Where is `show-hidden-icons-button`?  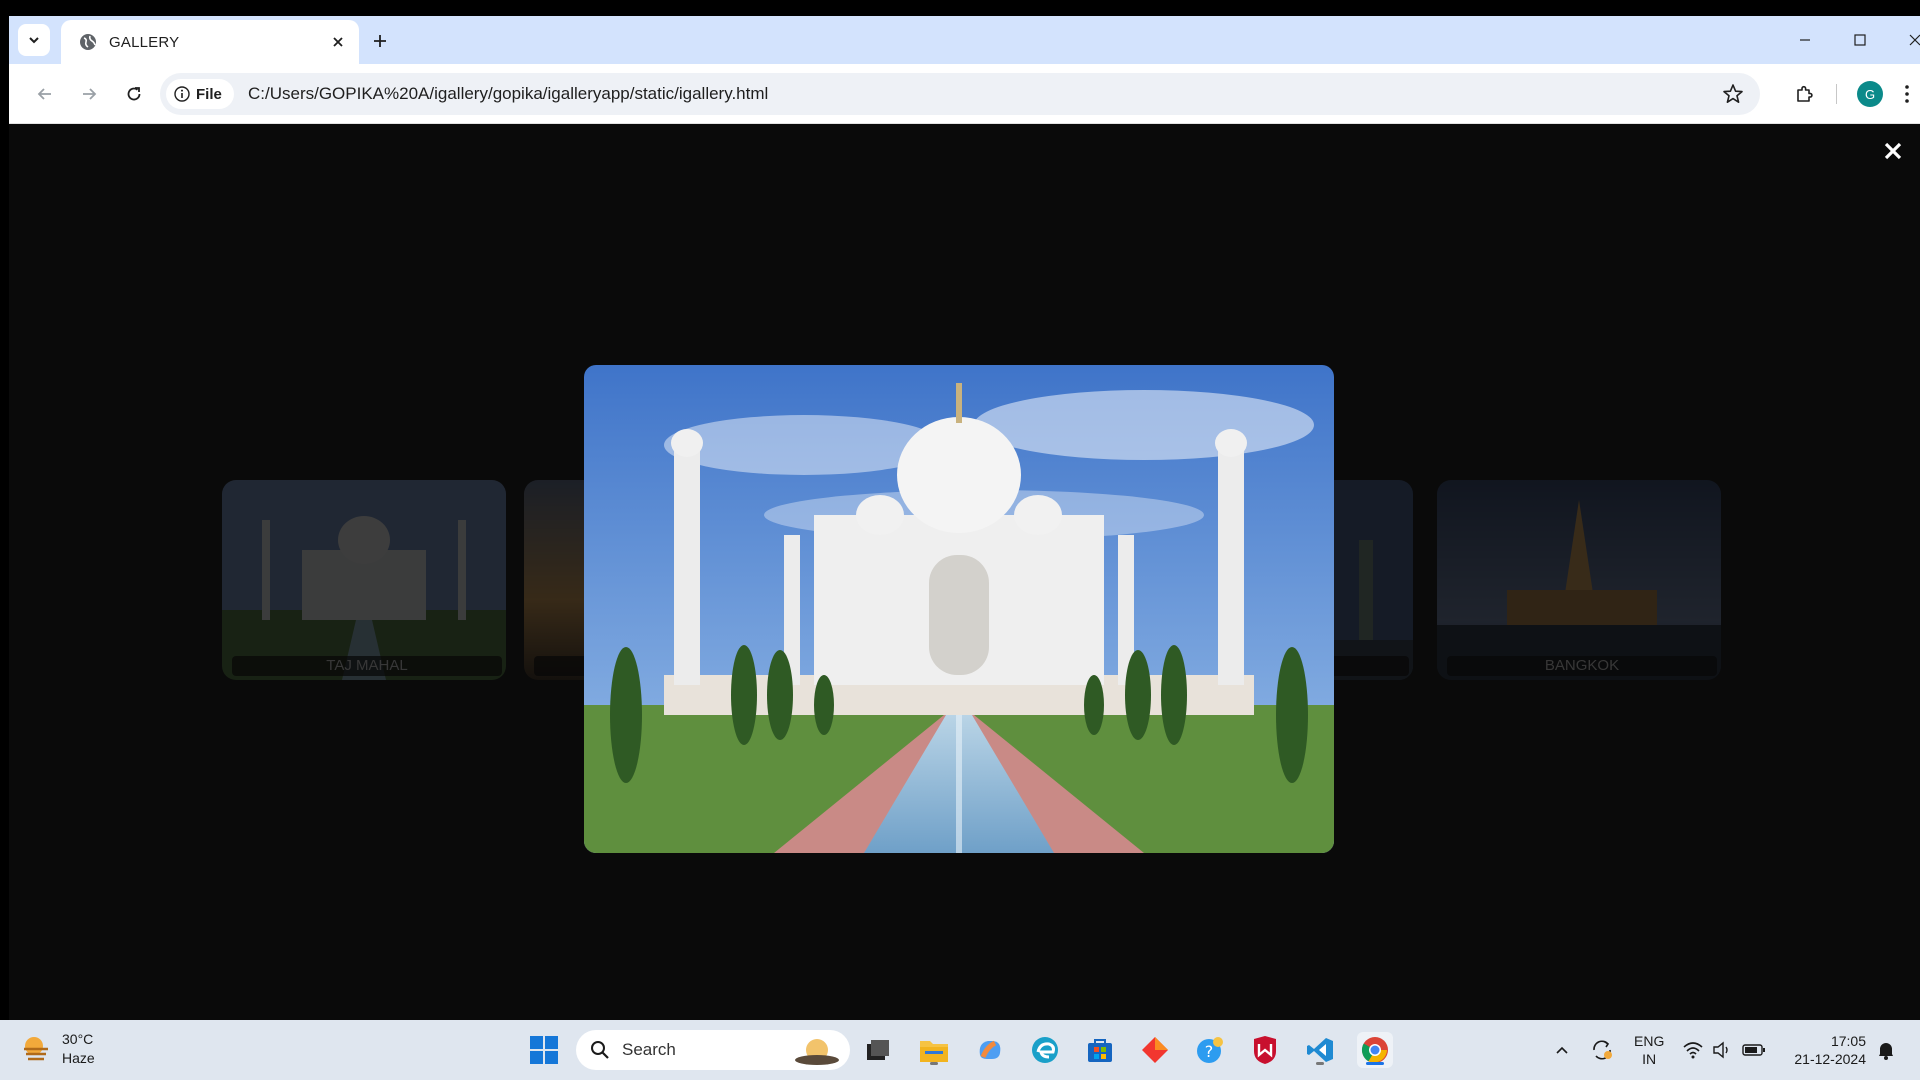 show-hidden-icons-button is located at coordinates (1562, 1050).